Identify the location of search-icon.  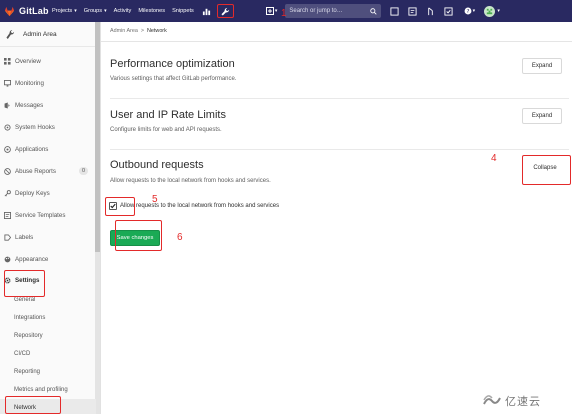
(373, 11).